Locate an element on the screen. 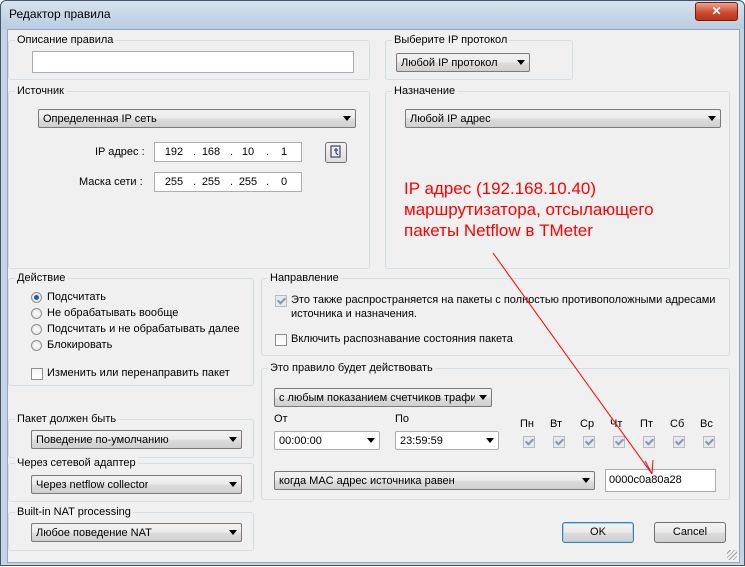 This screenshot has width=745, height=567. annotation-arrow is located at coordinates (573, 363).